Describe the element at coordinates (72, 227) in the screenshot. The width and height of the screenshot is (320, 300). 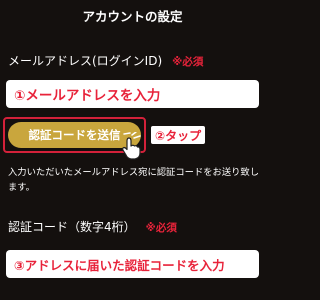
I see `code-label: 認証コード（数字4桁）` at that location.